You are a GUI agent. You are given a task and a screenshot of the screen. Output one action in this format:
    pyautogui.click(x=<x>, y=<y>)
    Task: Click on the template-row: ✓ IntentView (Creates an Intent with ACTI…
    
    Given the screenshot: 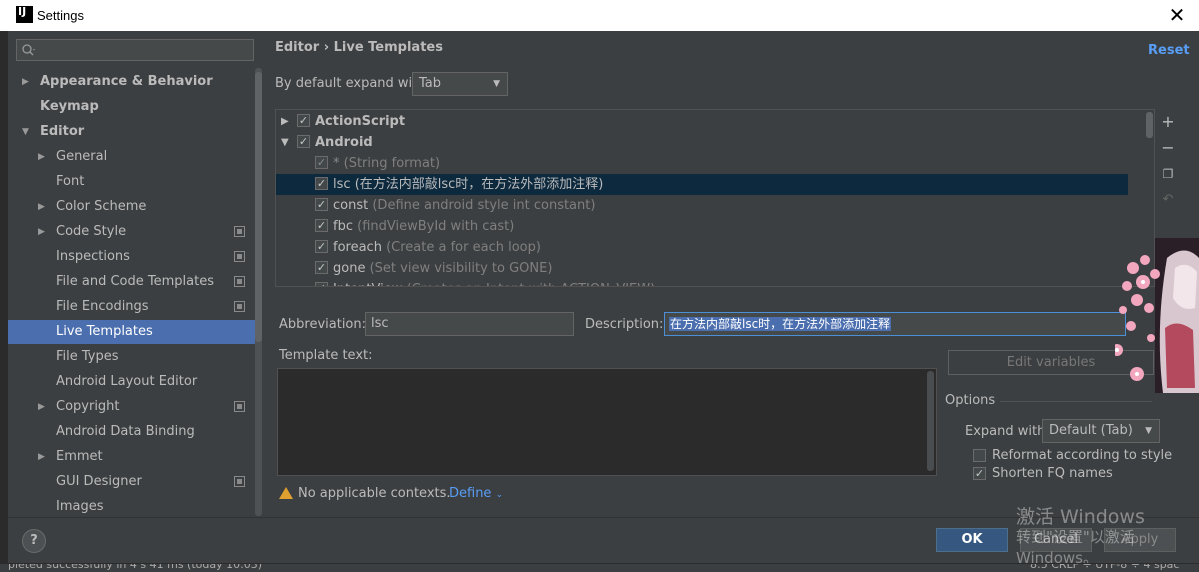 What is the action you would take?
    pyautogui.click(x=702, y=282)
    